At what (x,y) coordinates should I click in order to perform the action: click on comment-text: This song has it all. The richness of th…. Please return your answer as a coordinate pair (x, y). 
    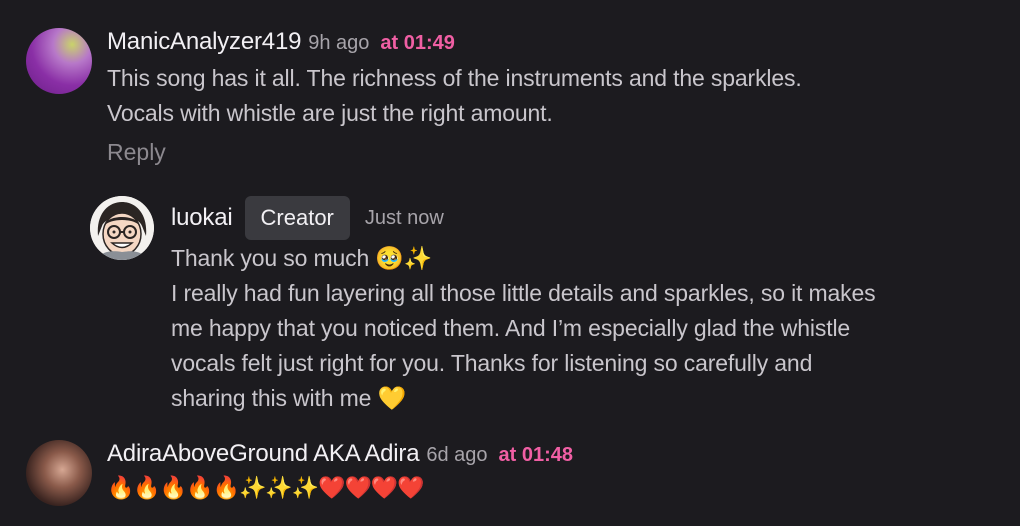
    Looking at the image, I should click on (547, 96).